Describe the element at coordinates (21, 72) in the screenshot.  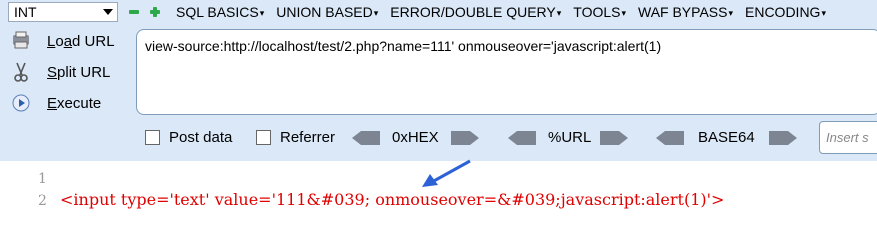
I see `scissors-icon` at that location.